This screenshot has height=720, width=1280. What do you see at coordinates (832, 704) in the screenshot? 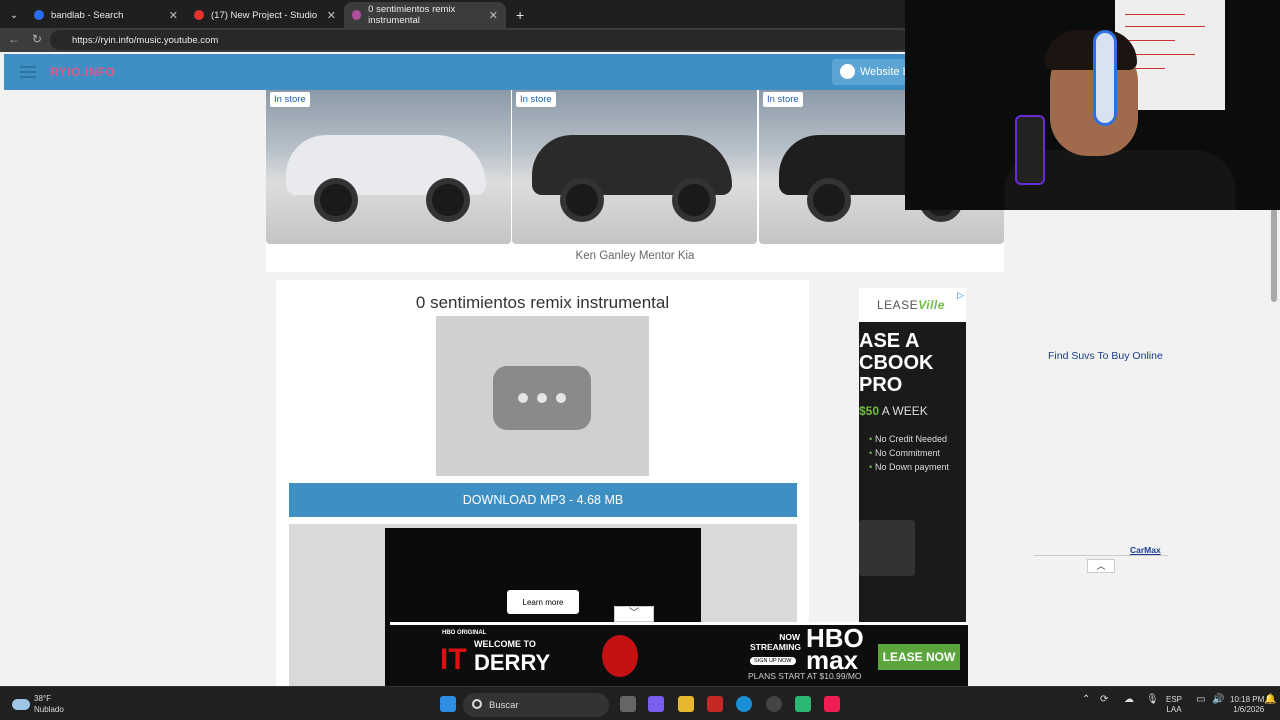
I see `tiktok-icon` at bounding box center [832, 704].